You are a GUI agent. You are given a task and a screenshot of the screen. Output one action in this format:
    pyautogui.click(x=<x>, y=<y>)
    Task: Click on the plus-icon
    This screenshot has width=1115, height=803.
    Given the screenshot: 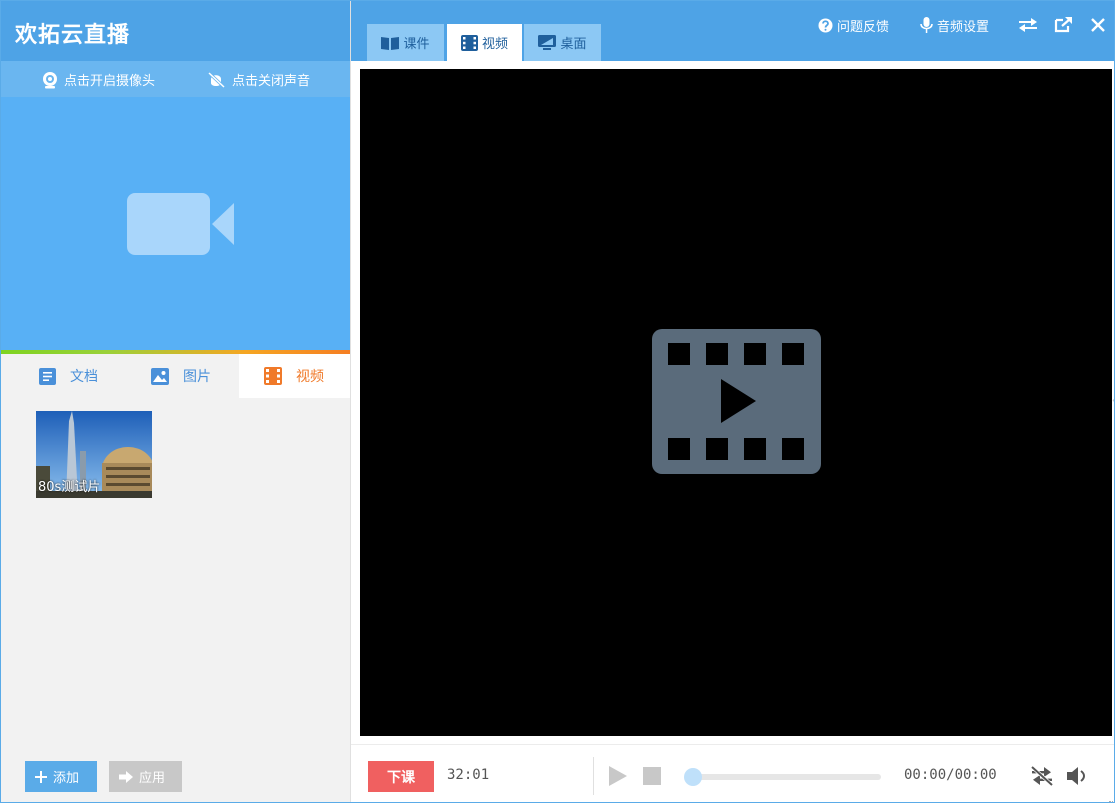 What is the action you would take?
    pyautogui.click(x=41, y=776)
    